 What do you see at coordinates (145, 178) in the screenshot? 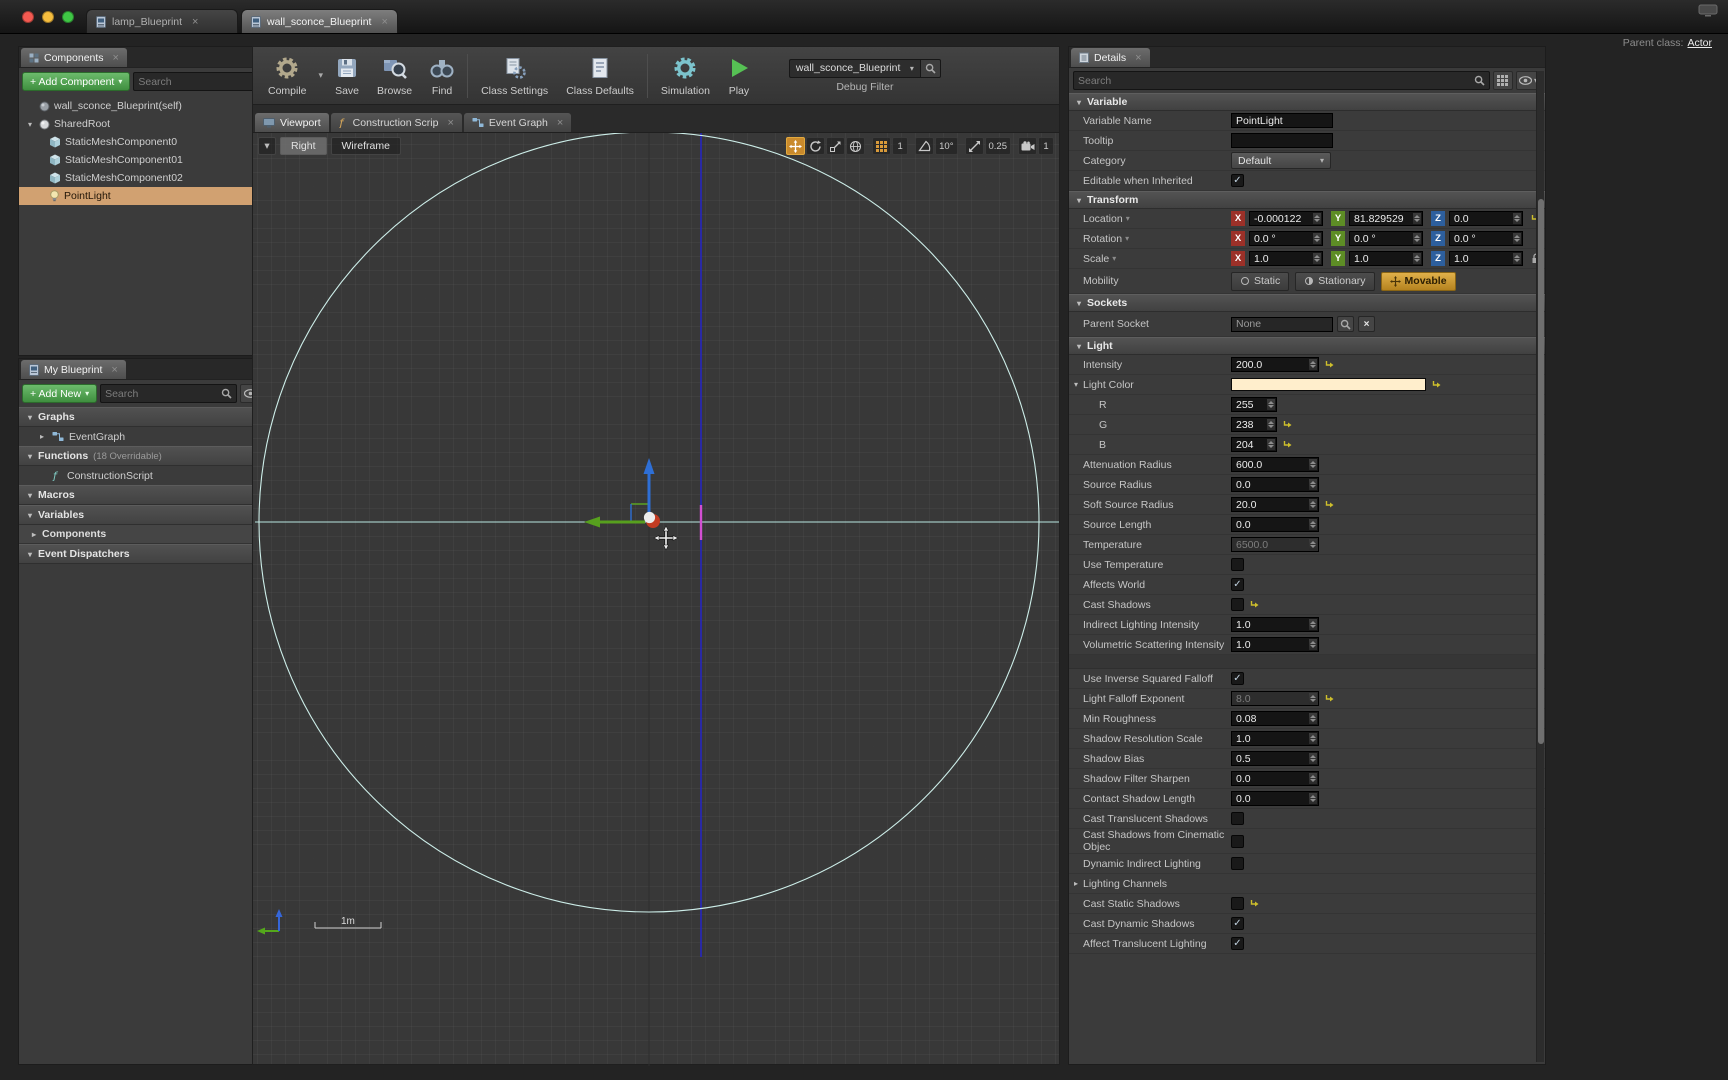
I see `component-tree-item-staticmeshcomponent02: StaticMeshComponent02` at bounding box center [145, 178].